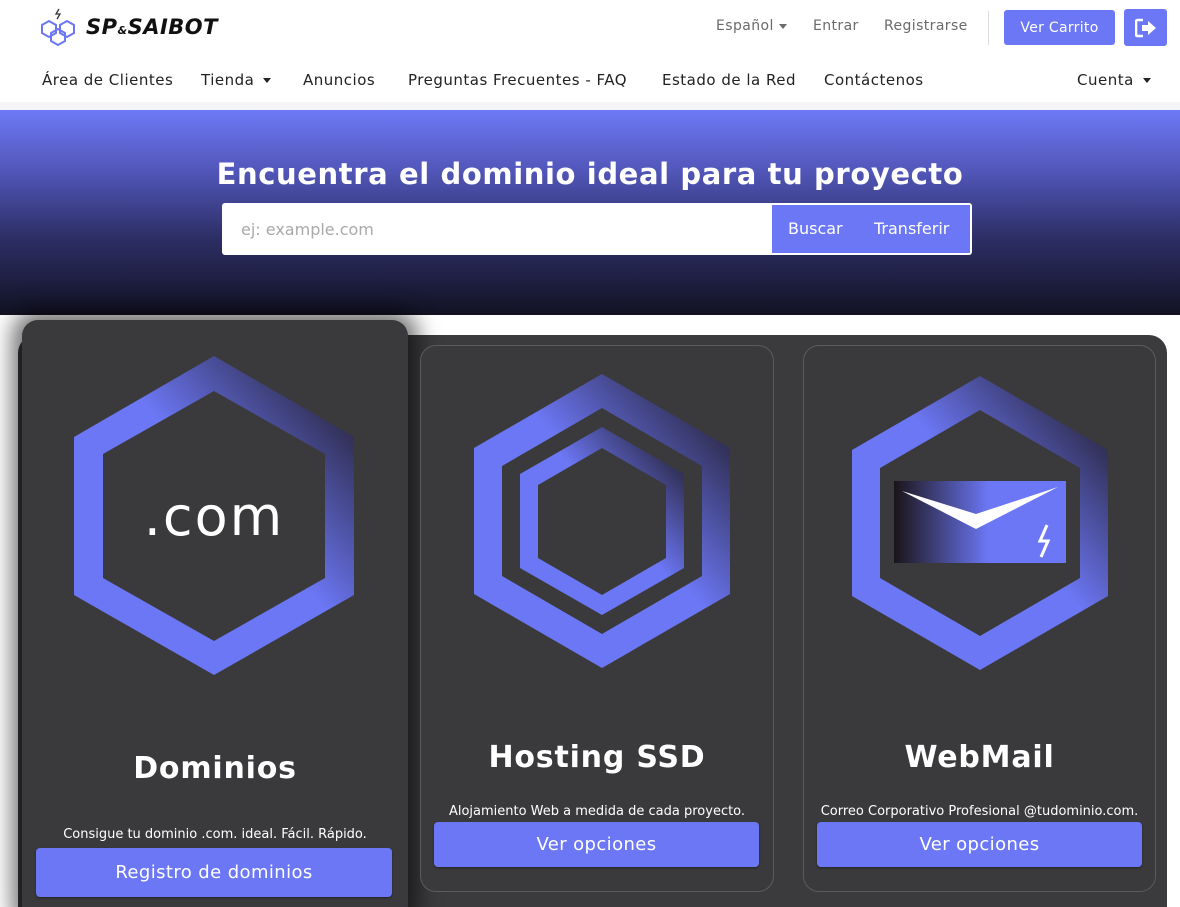 The image size is (1180, 907). I want to click on logo-icon, so click(58, 27).